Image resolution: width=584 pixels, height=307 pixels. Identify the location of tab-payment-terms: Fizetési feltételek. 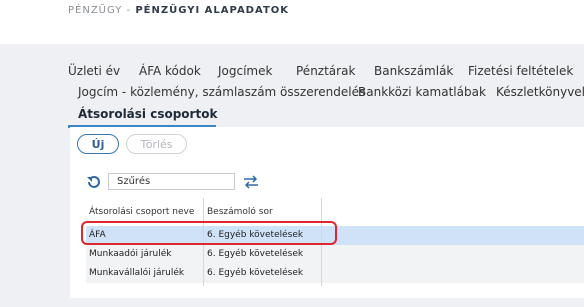
(520, 71).